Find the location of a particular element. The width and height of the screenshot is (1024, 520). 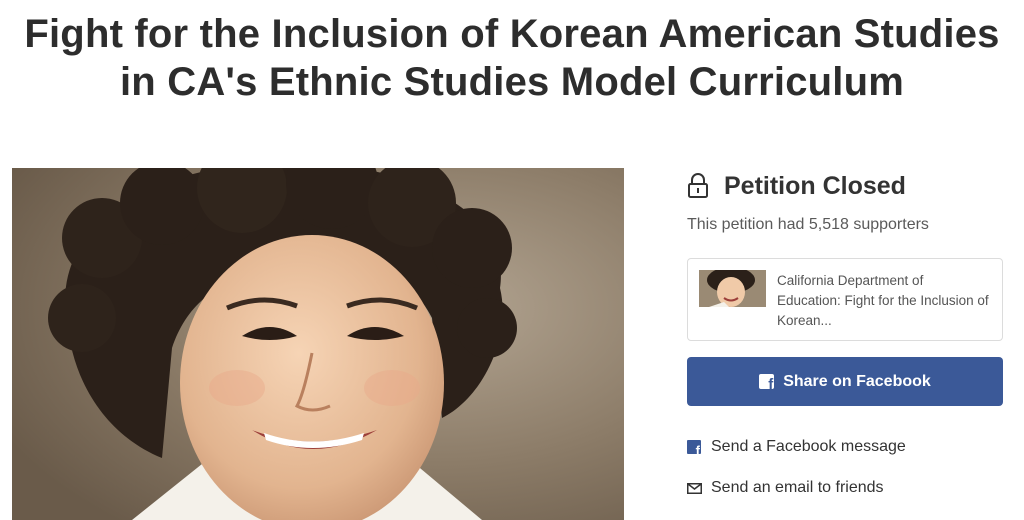

petition-status: Petition Closed is located at coordinates (796, 186).